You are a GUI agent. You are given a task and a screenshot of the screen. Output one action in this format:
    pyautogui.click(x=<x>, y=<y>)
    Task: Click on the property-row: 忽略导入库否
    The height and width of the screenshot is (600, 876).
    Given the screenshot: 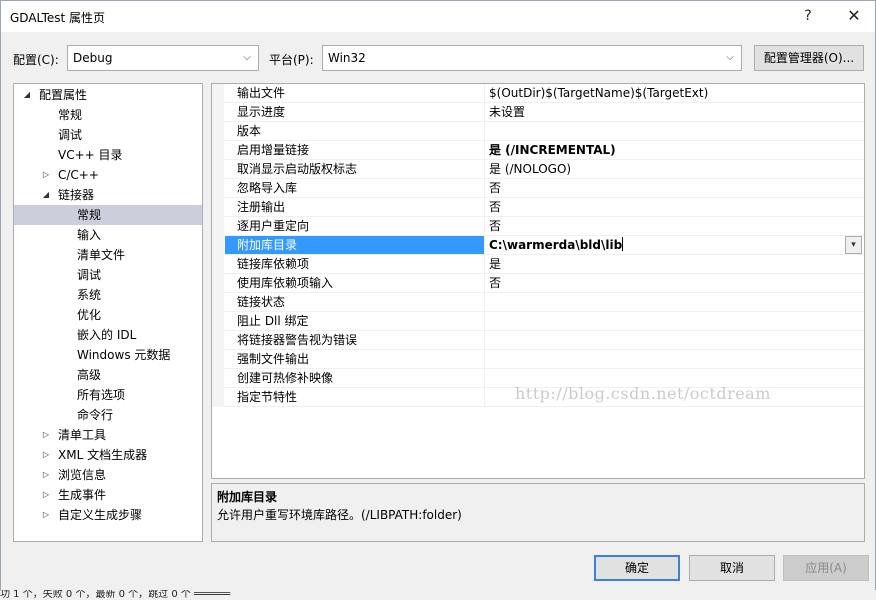 What is the action you would take?
    pyautogui.click(x=538, y=188)
    